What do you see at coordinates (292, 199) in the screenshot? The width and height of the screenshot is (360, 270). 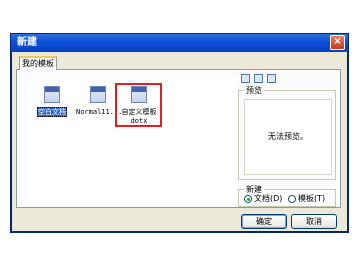 I see `radio-template` at bounding box center [292, 199].